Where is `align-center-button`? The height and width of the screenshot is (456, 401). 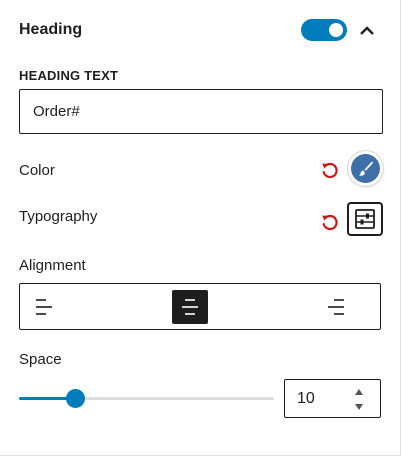 align-center-button is located at coordinates (190, 307).